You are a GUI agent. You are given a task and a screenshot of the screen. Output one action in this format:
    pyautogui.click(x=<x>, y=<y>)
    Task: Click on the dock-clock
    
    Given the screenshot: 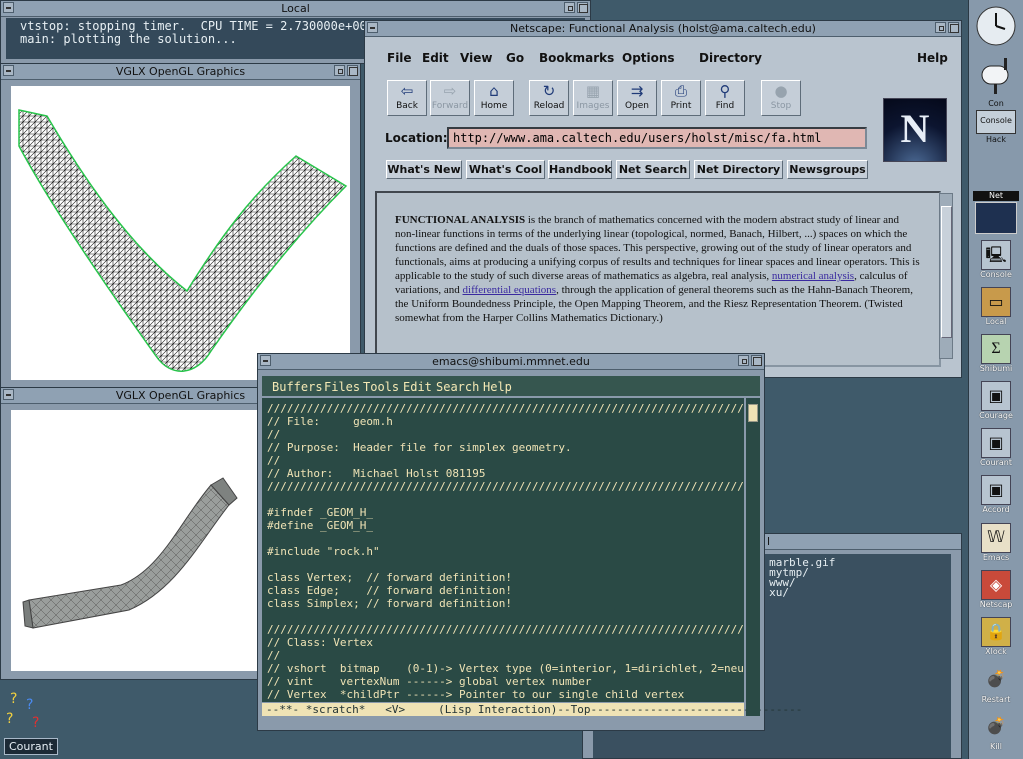 What is the action you would take?
    pyautogui.click(x=996, y=26)
    